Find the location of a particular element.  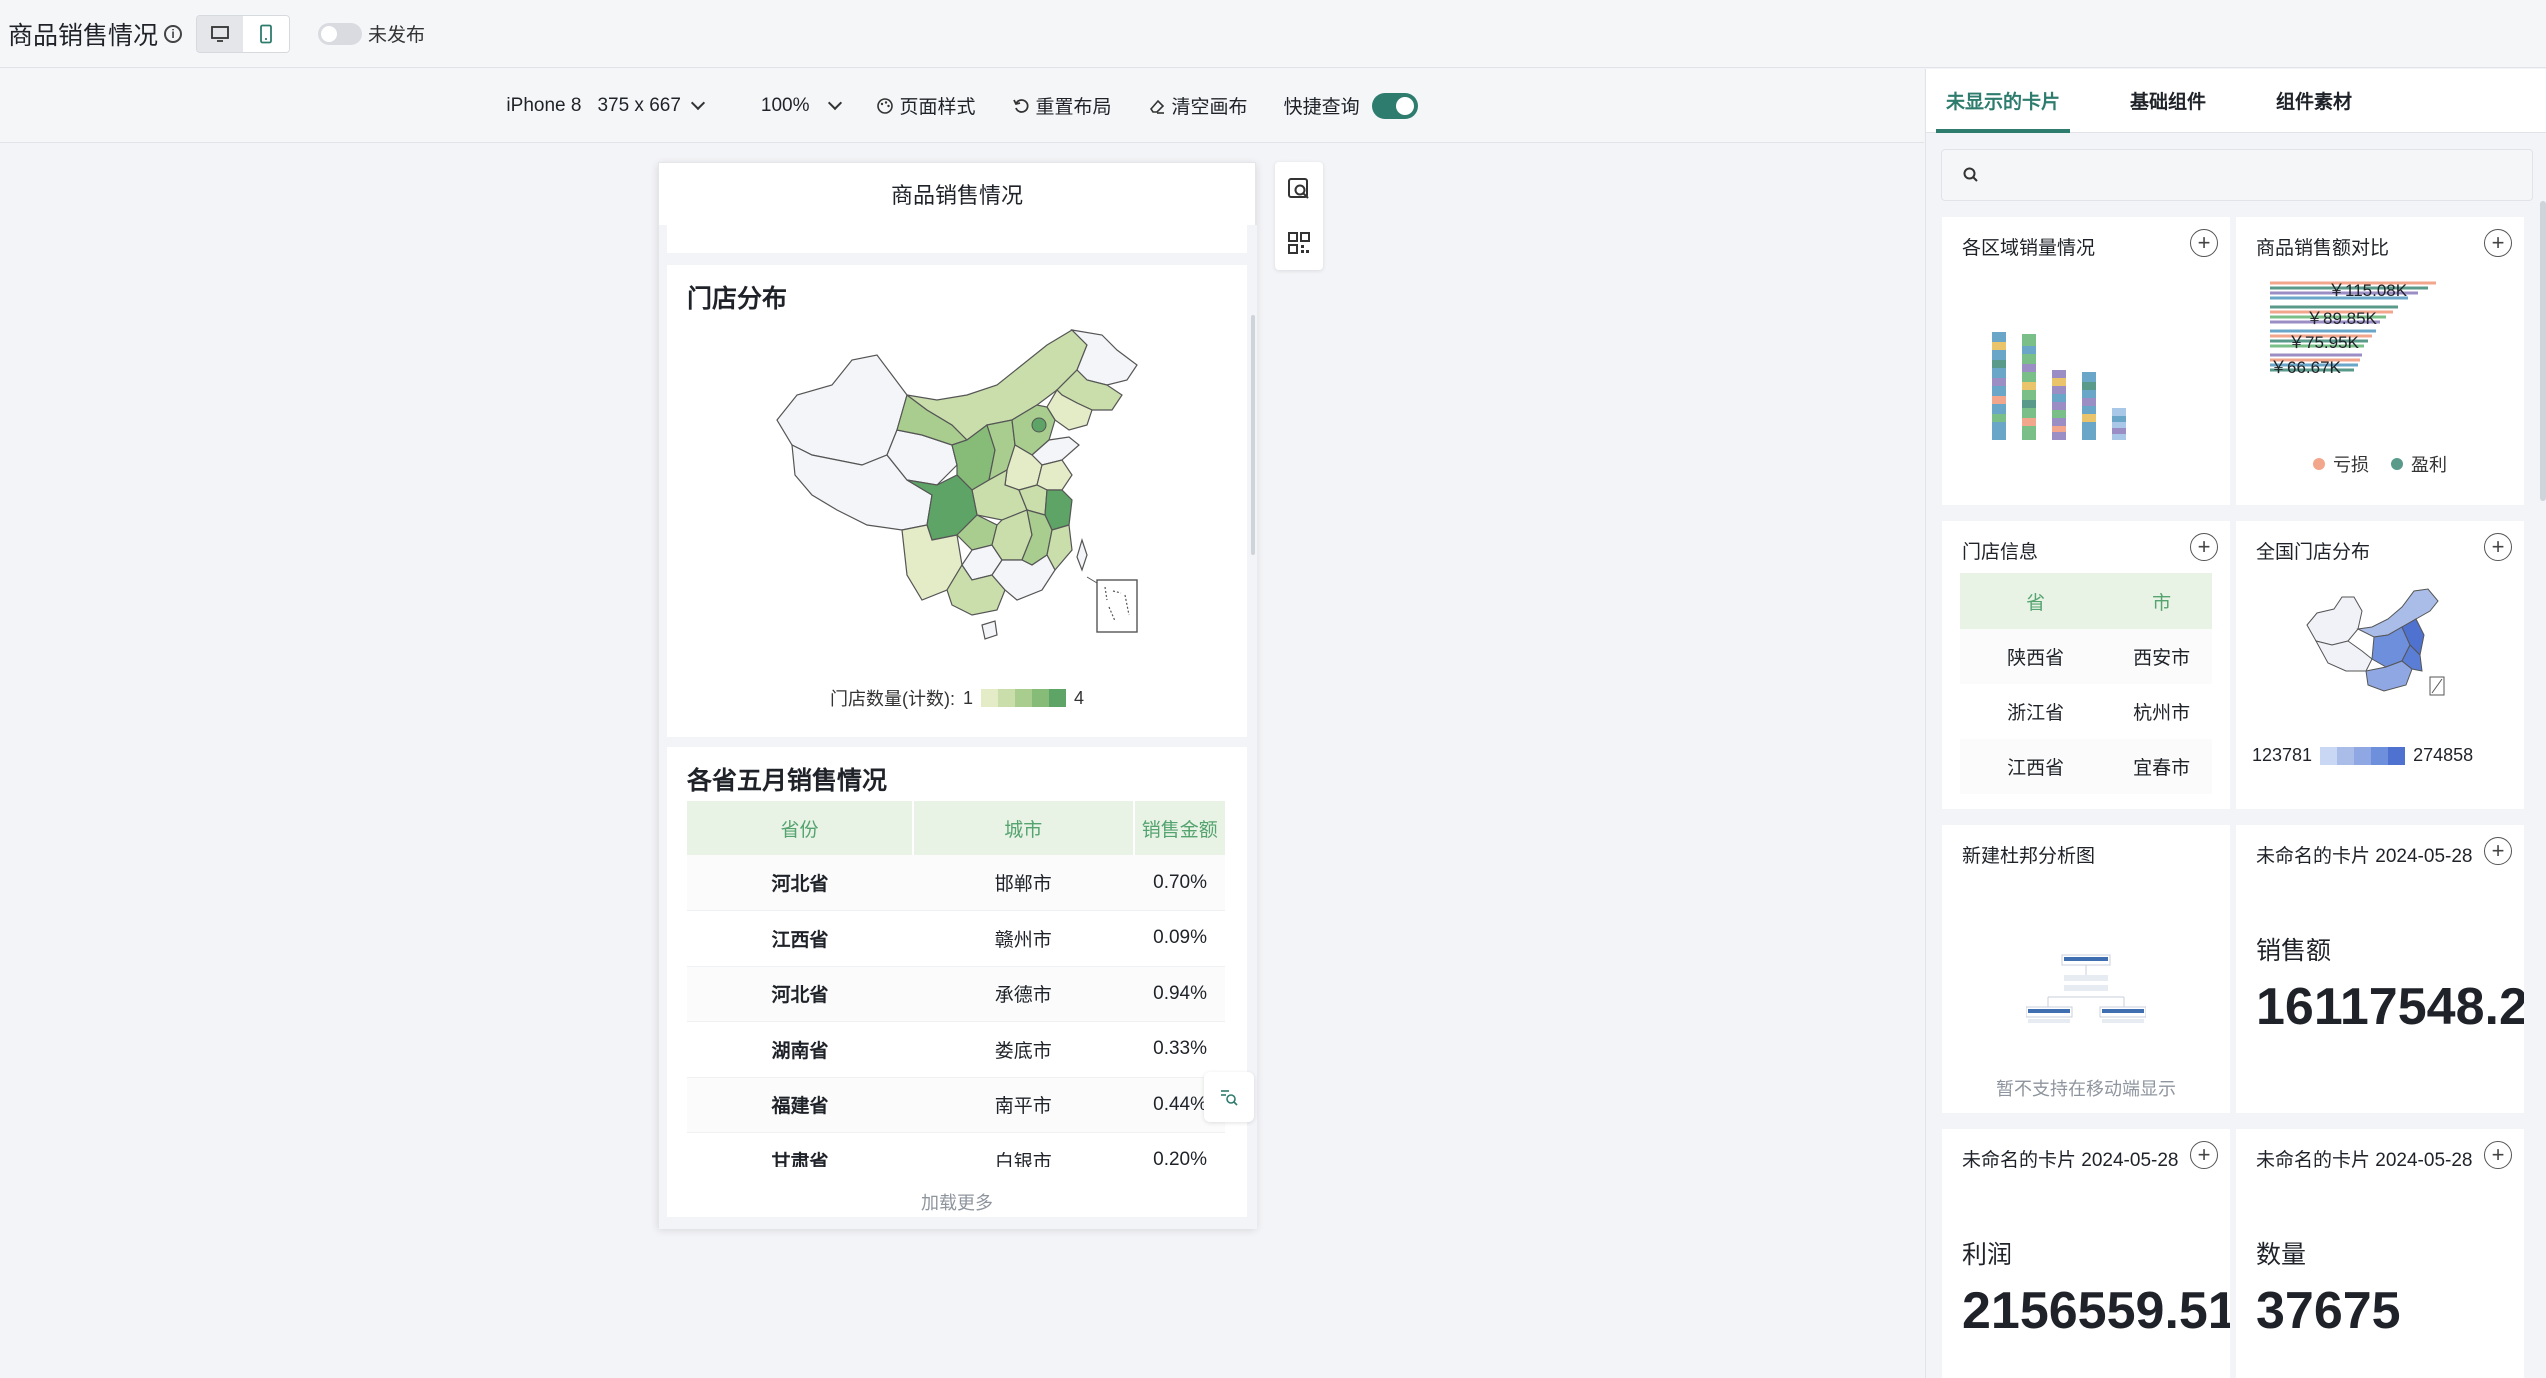

card-fragment is located at coordinates (957, 239).